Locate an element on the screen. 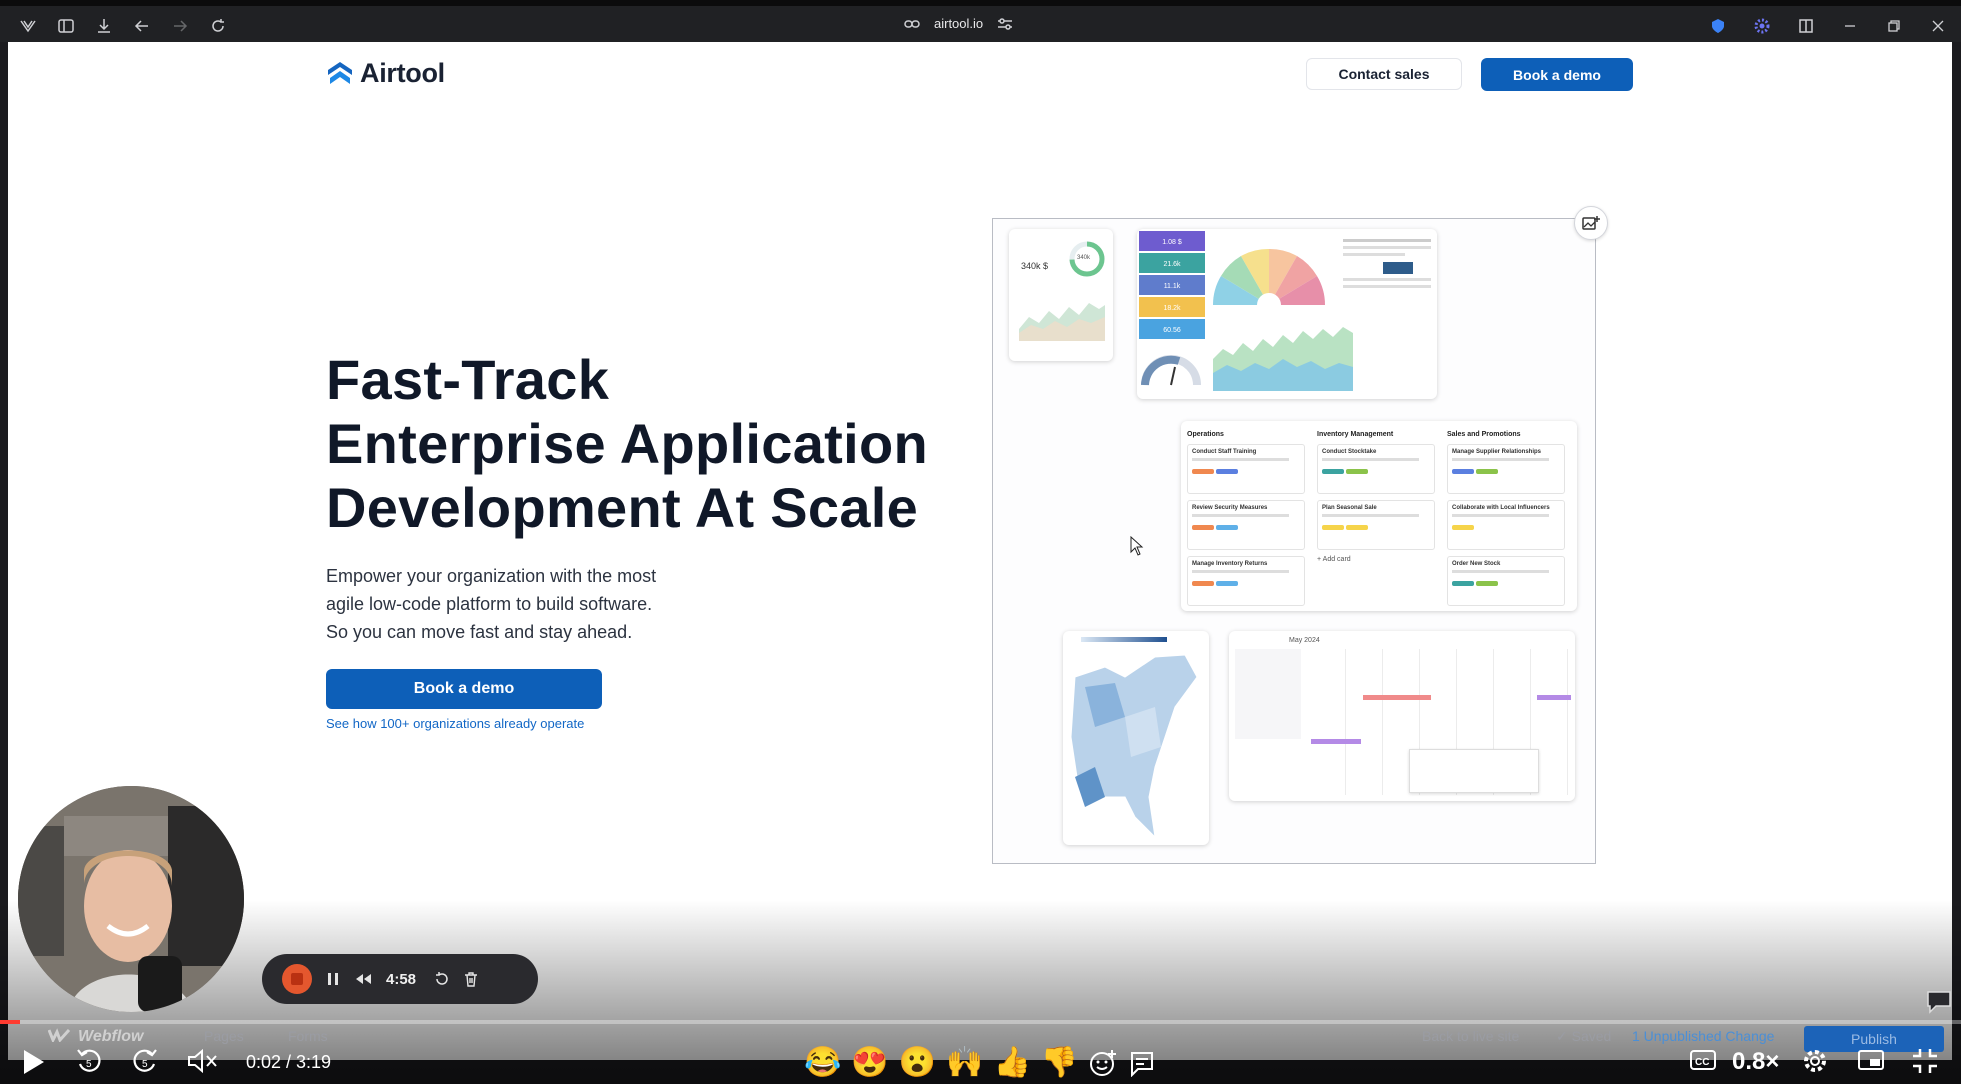  kpi-tile: 11.1k is located at coordinates (1172, 285).